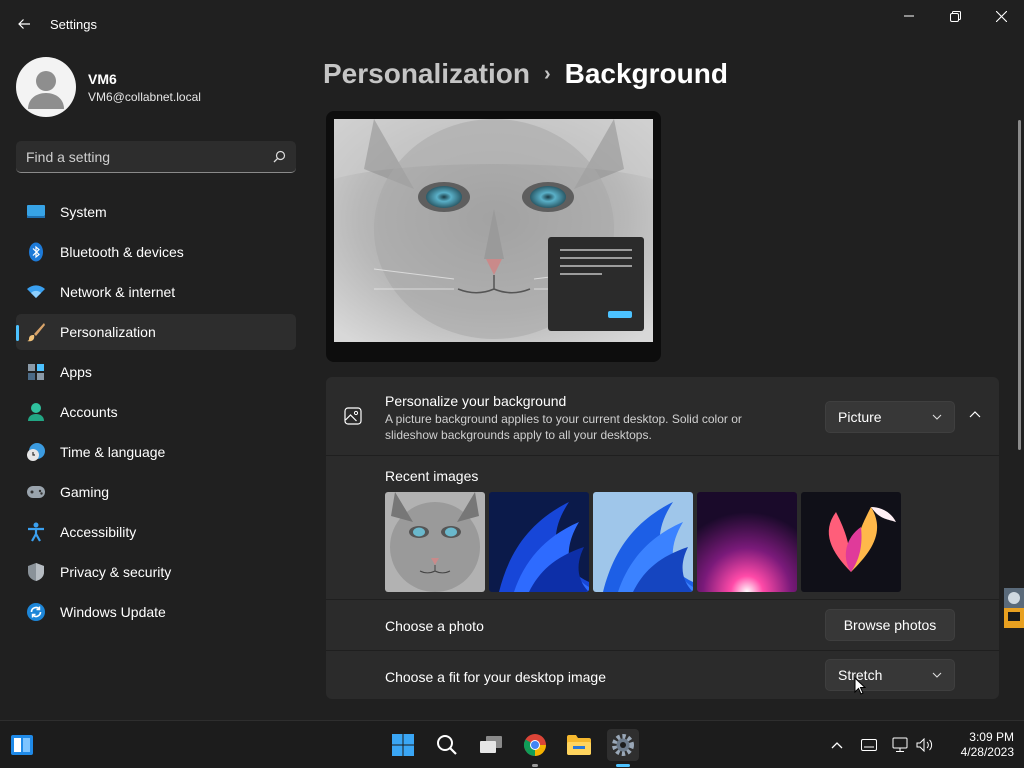  Describe the element at coordinates (491, 745) in the screenshot. I see `task-view-button` at that location.